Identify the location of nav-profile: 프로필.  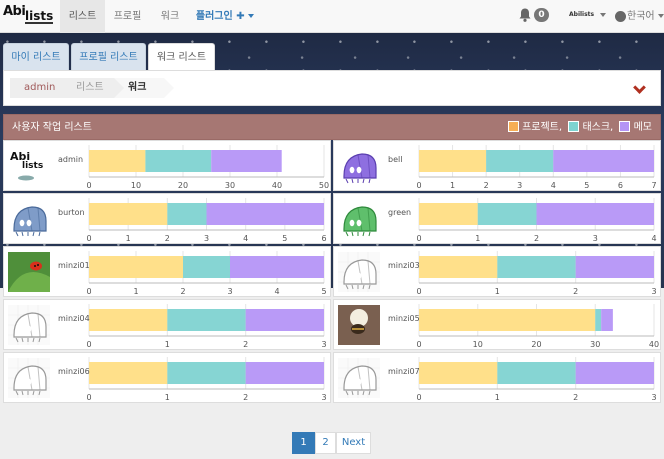
(127, 16).